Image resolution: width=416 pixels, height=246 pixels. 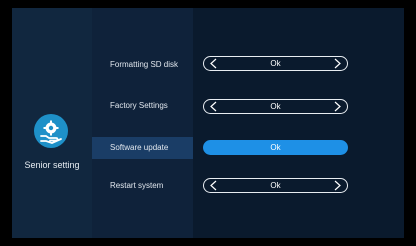 I want to click on factory-settings-label: Factory Settings, so click(x=139, y=106).